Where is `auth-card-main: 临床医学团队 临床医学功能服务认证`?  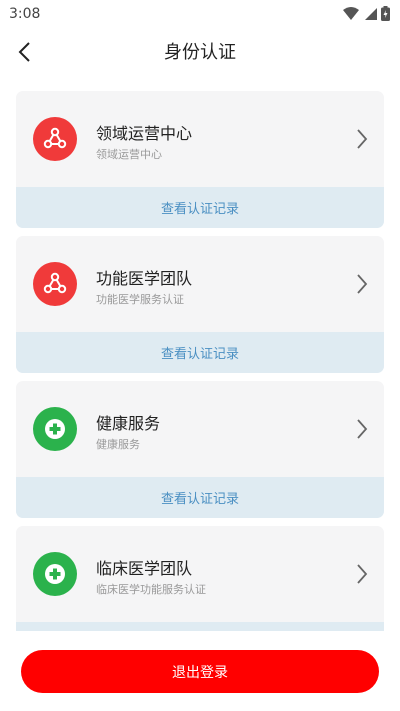
auth-card-main: 临床医学团队 临床医学功能服务认证 is located at coordinates (200, 574).